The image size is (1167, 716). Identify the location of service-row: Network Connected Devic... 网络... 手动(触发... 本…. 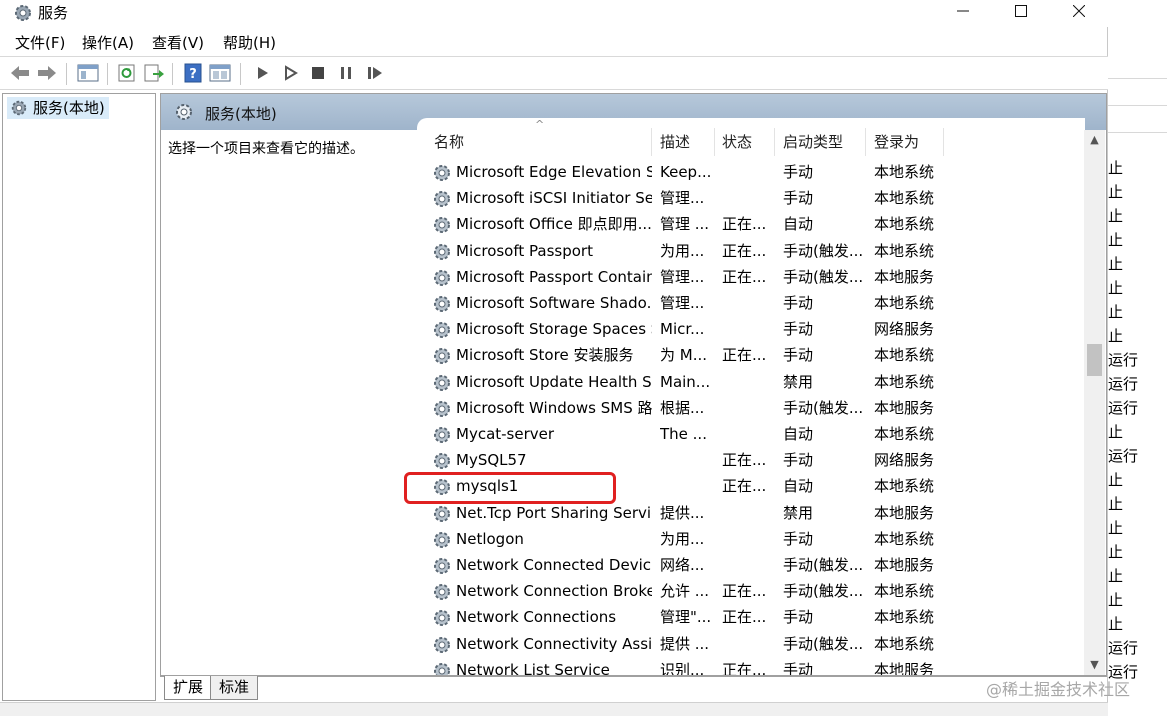
(751, 565).